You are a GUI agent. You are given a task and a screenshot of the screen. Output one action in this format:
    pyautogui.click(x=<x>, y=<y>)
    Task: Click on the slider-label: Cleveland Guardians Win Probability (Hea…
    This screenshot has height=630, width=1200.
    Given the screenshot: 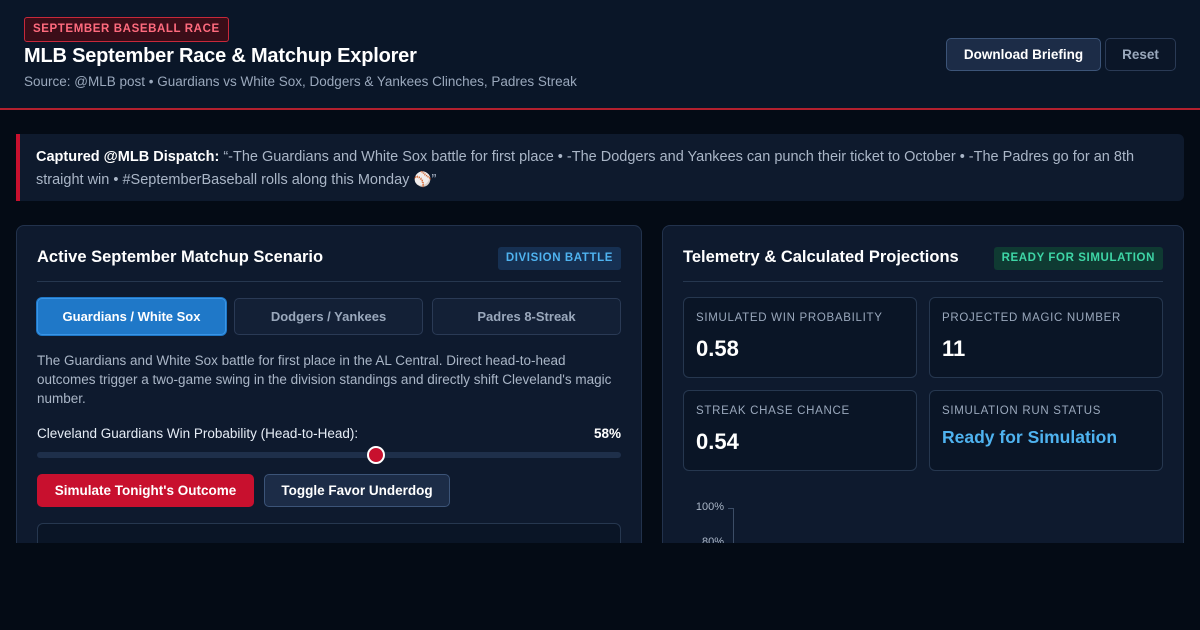 What is the action you would take?
    pyautogui.click(x=198, y=433)
    